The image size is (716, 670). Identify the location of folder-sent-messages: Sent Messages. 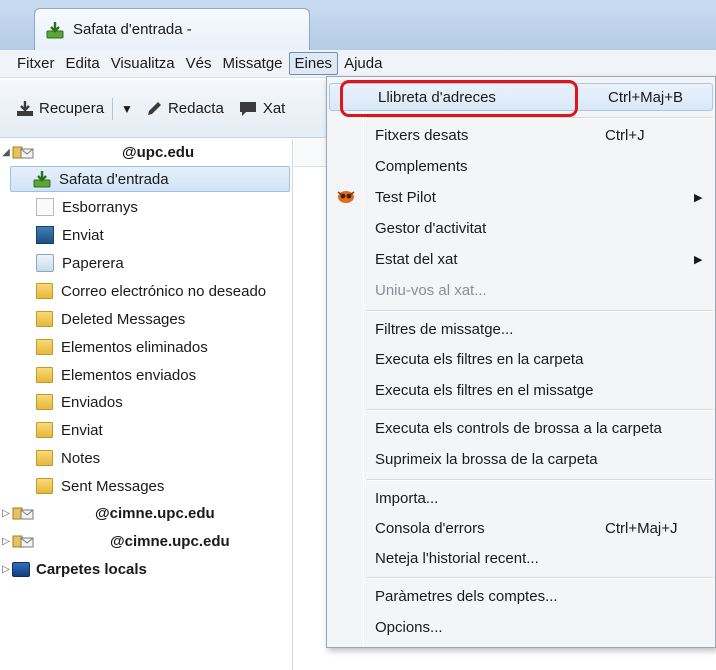
(146, 486).